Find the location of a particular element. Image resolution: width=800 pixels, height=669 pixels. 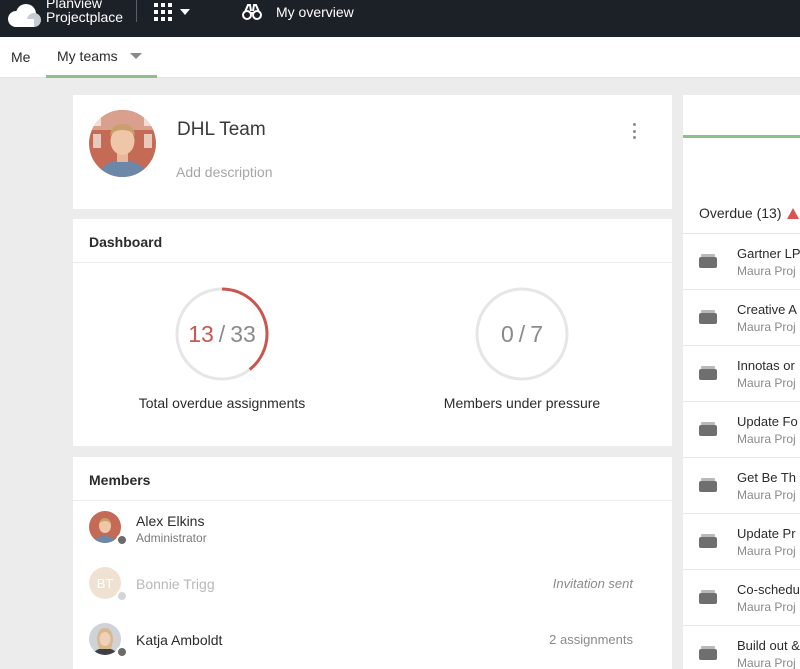

logo-line-2: Projectplace is located at coordinates (85, 17).